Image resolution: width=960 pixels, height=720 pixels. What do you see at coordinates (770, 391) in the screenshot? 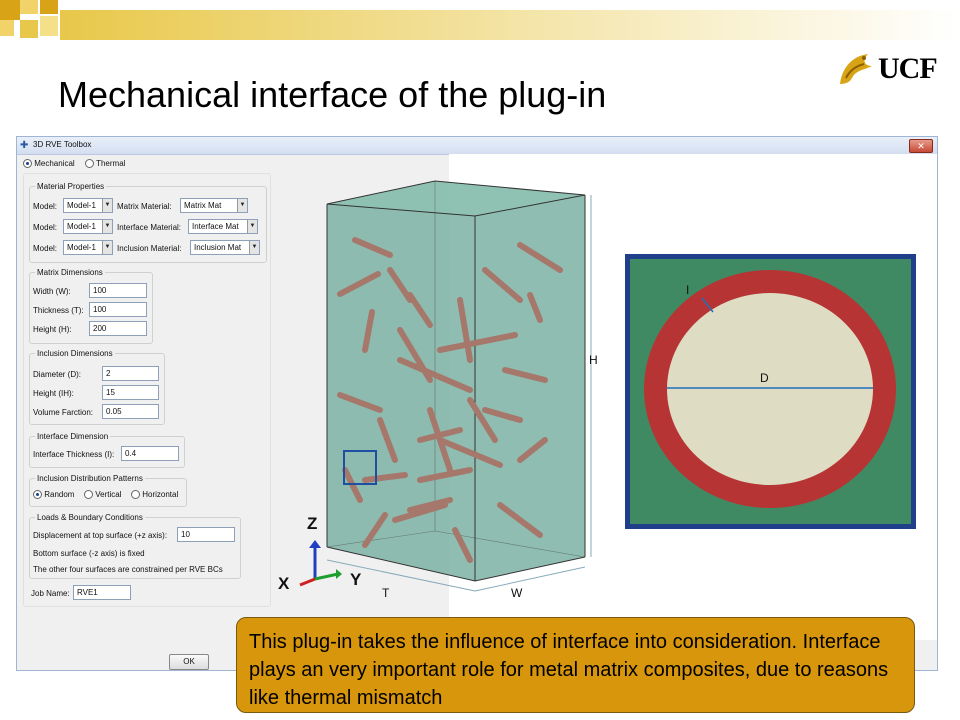
I see `interface-detail` at bounding box center [770, 391].